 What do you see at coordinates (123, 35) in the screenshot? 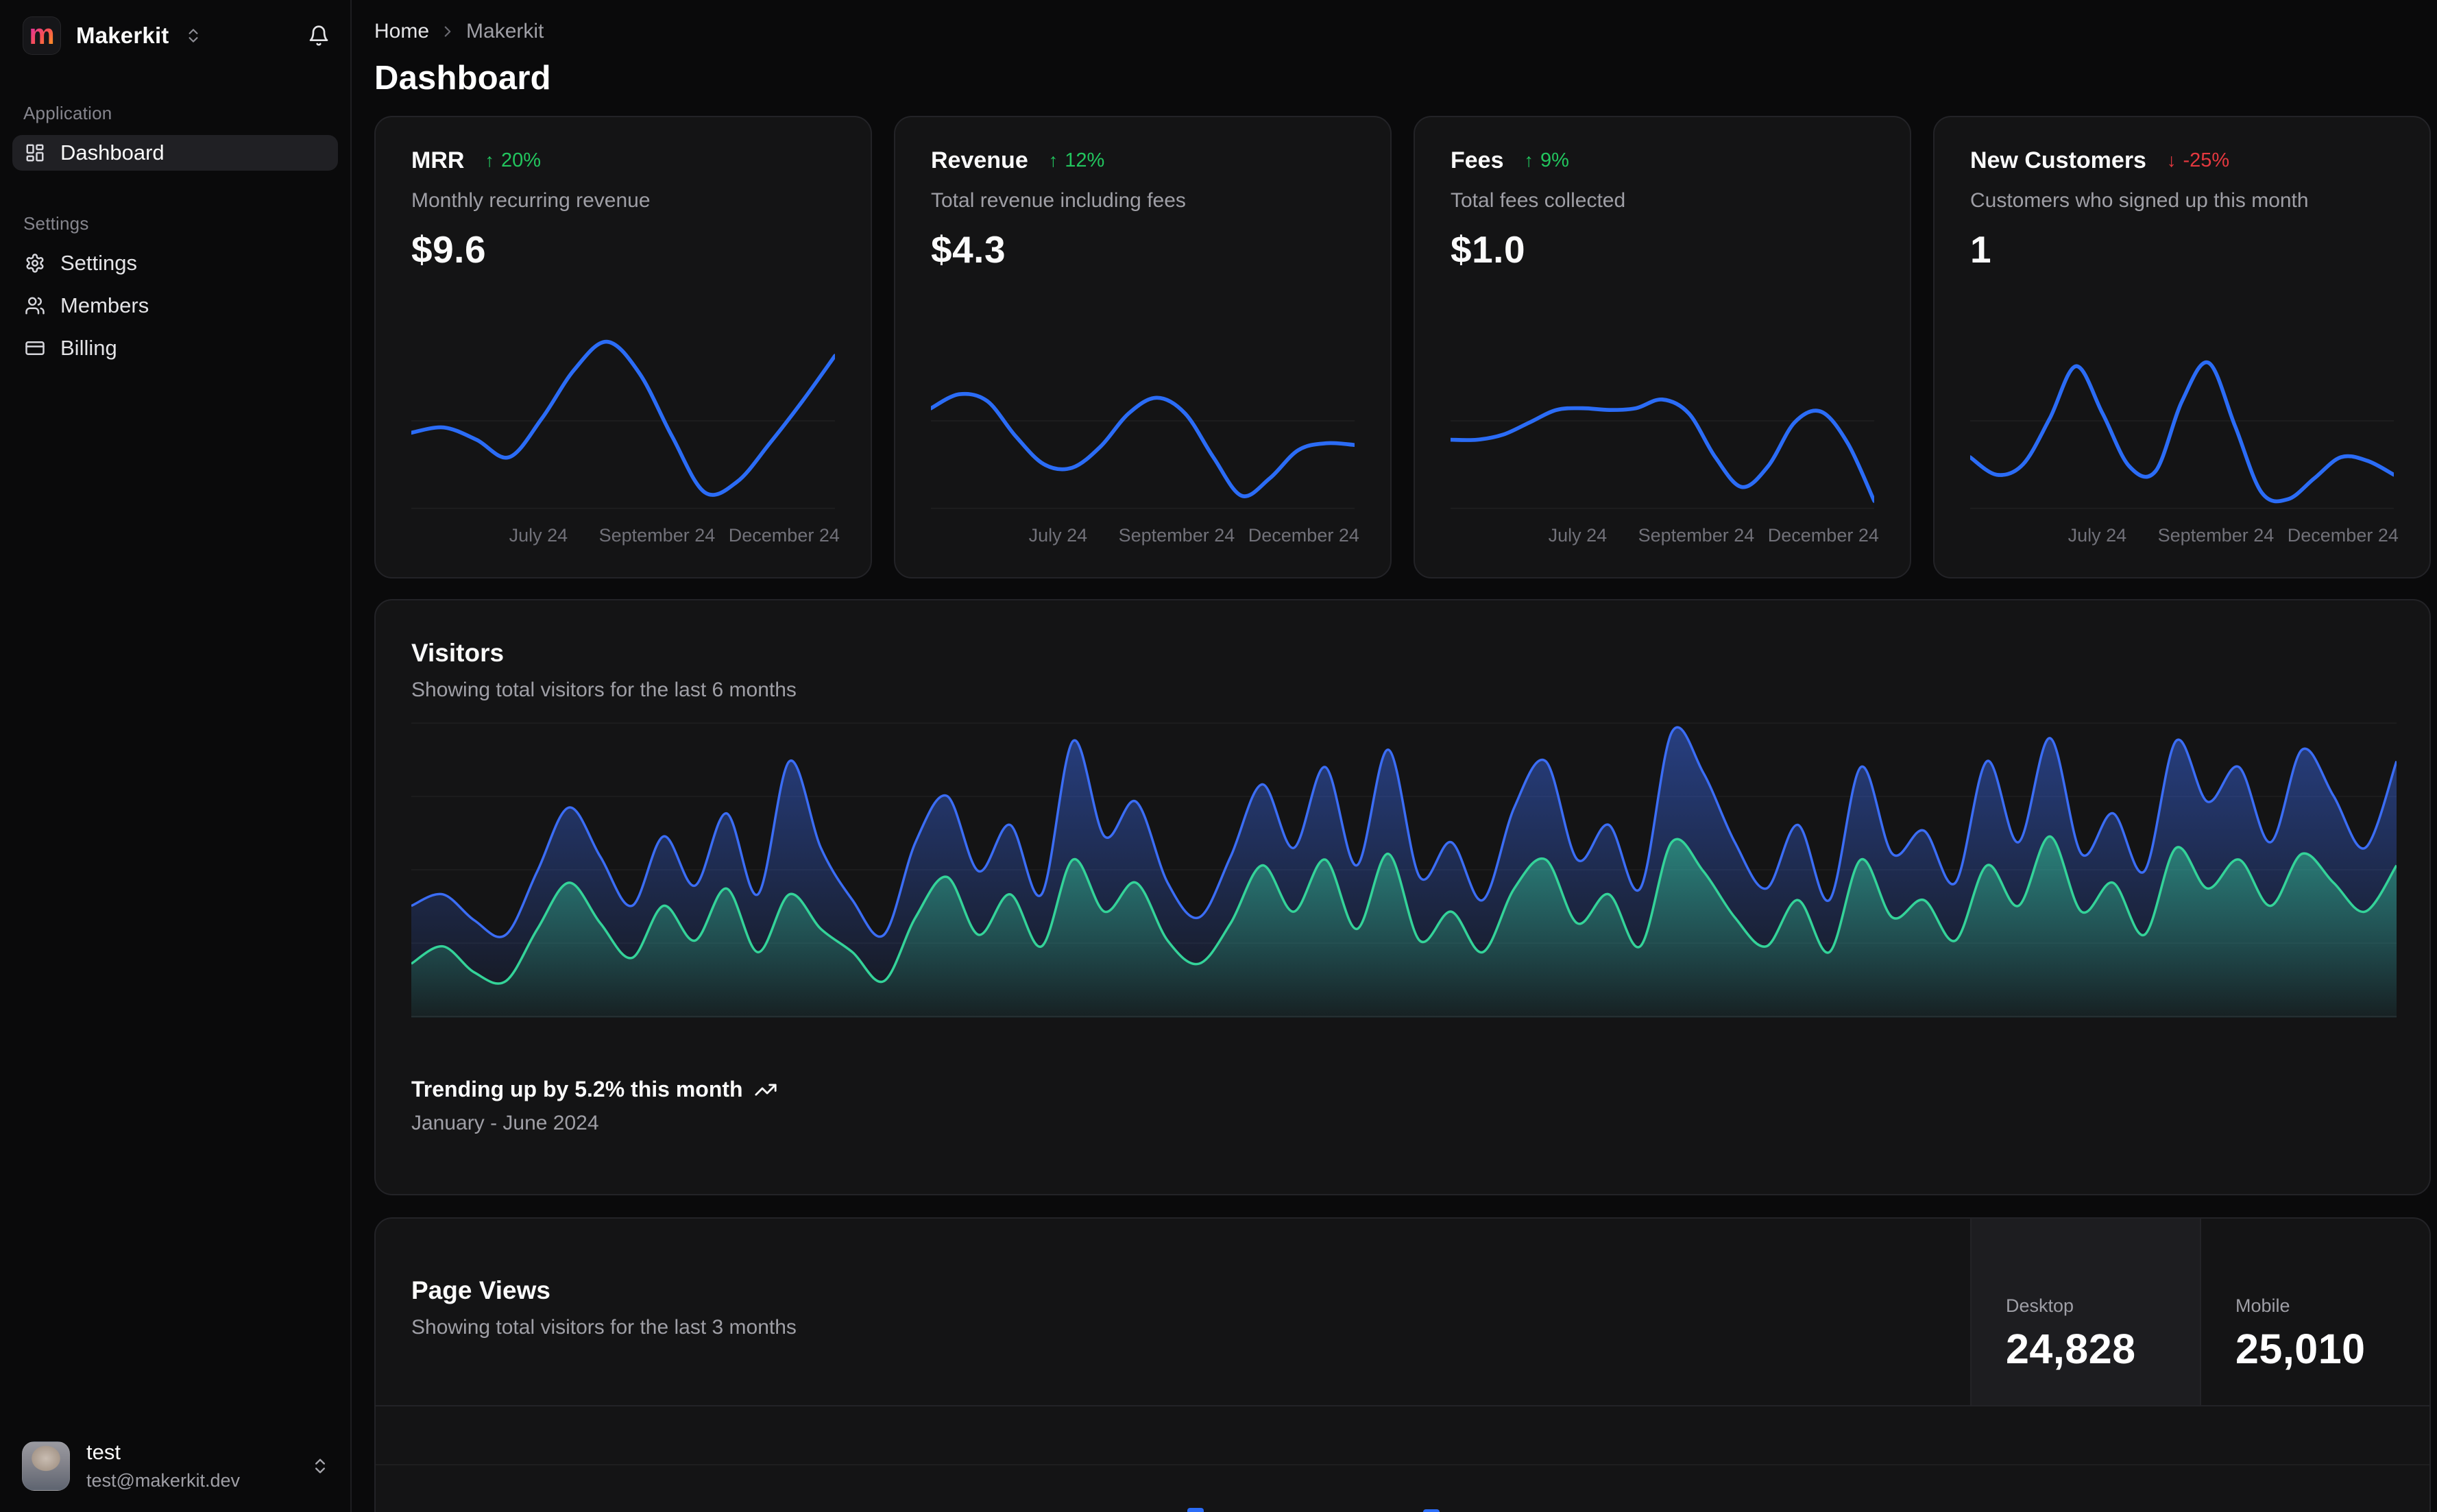
I see `workspace-name: Makerkit` at bounding box center [123, 35].